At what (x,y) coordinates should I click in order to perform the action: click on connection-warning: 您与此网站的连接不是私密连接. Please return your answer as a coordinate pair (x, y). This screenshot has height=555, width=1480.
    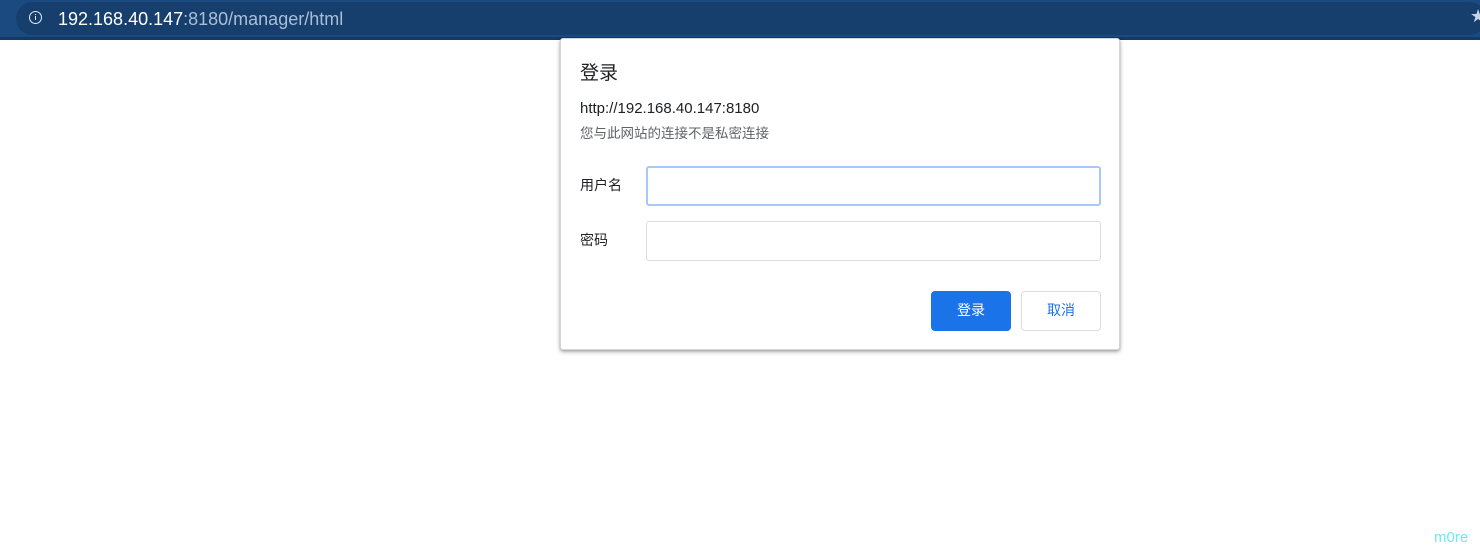
    Looking at the image, I should click on (674, 134).